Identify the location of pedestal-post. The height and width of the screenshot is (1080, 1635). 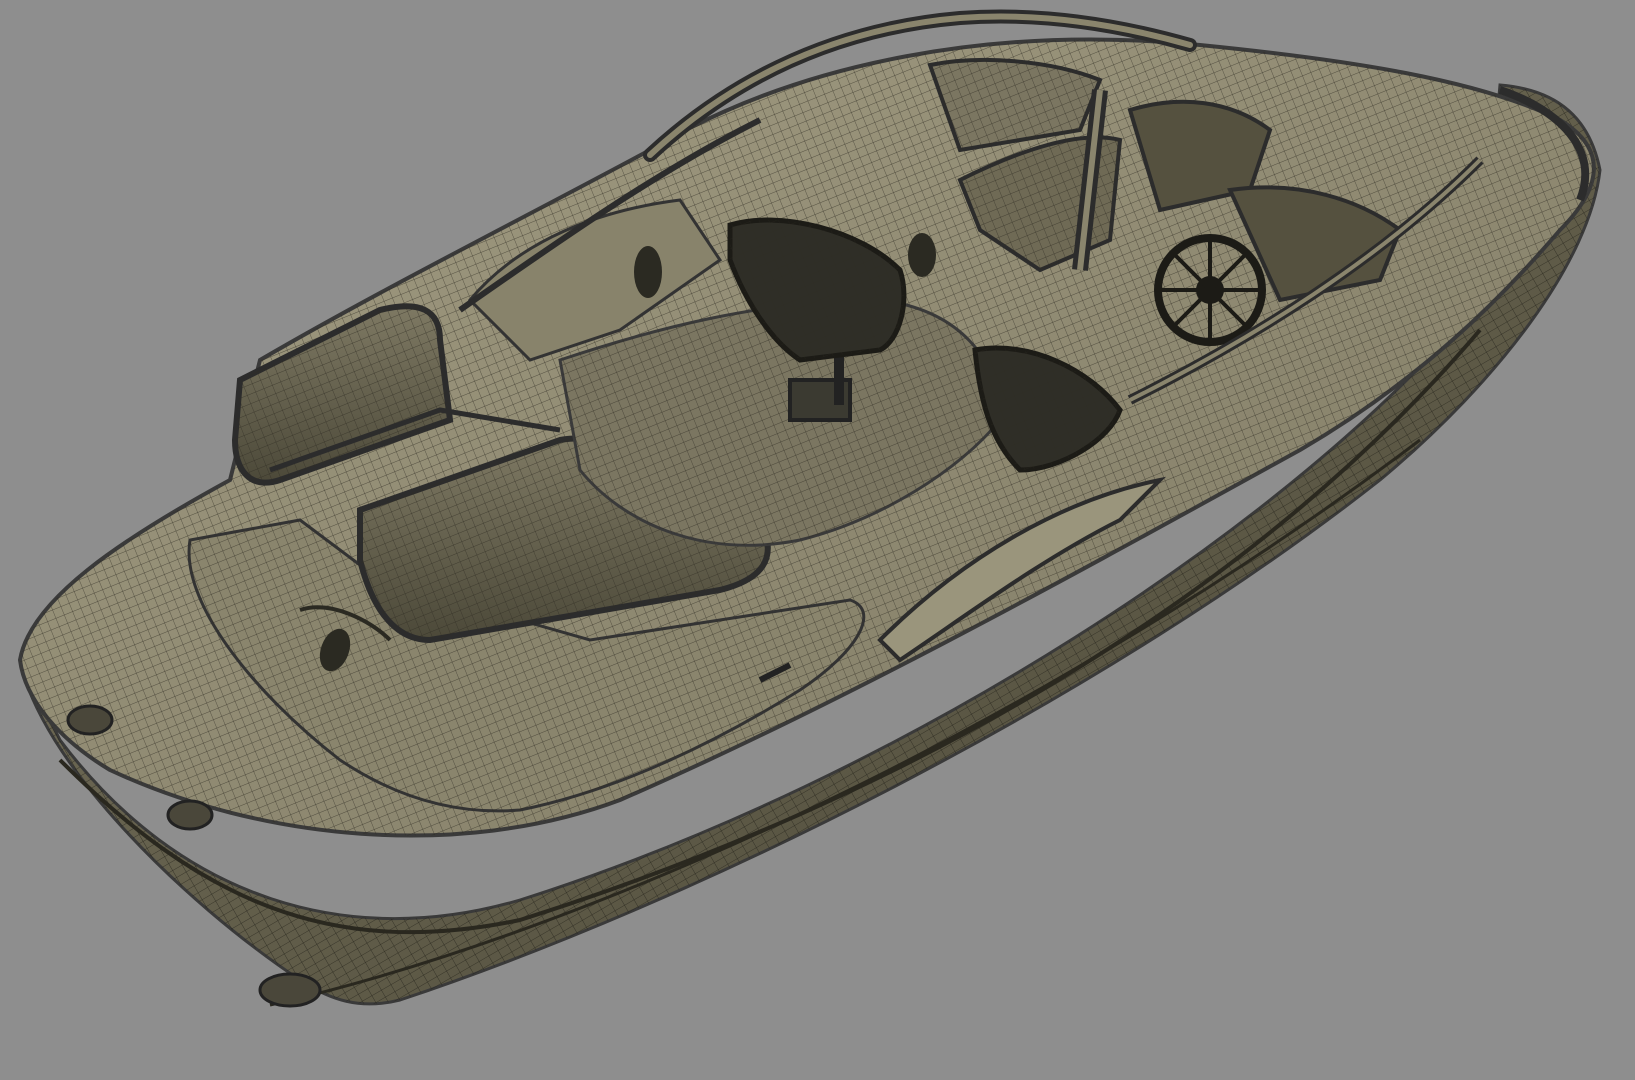
(839, 380).